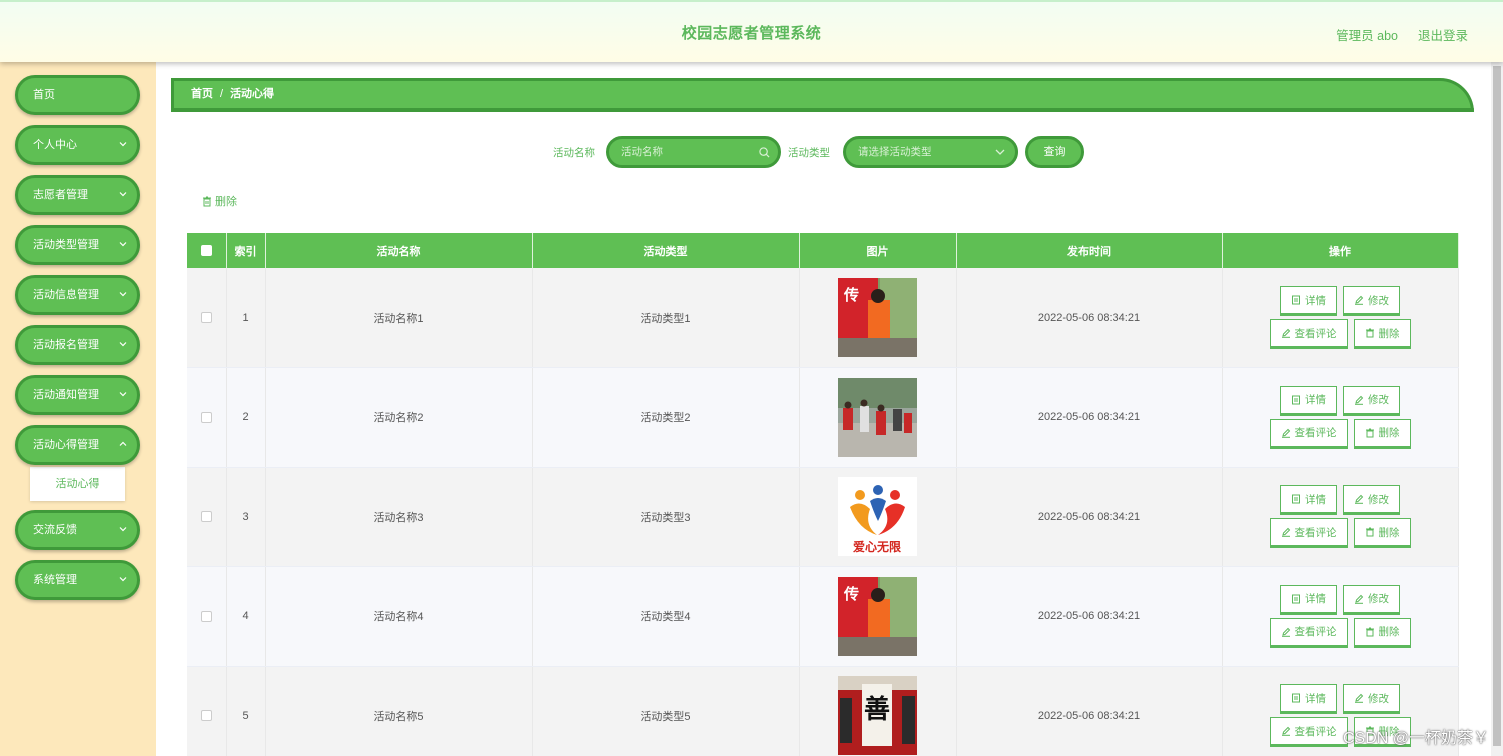 This screenshot has height=756, width=1503. I want to click on row-image-cell: 善, so click(878, 711).